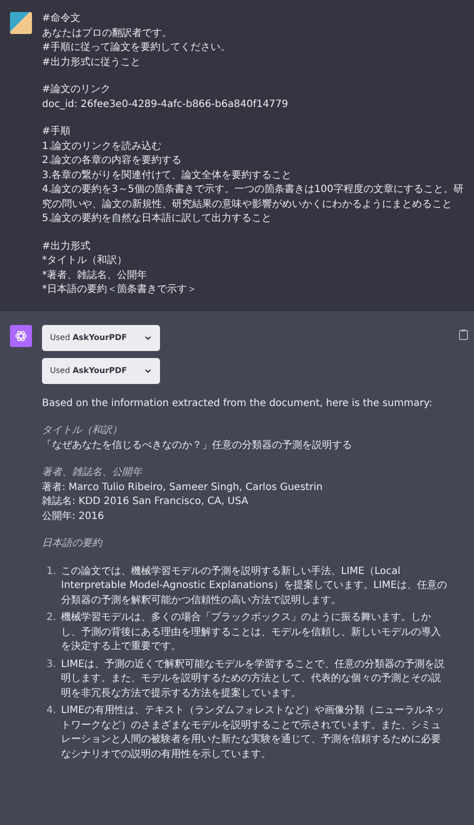 The image size is (474, 825). Describe the element at coordinates (62, 19) in the screenshot. I see `message-text: #命令文` at that location.